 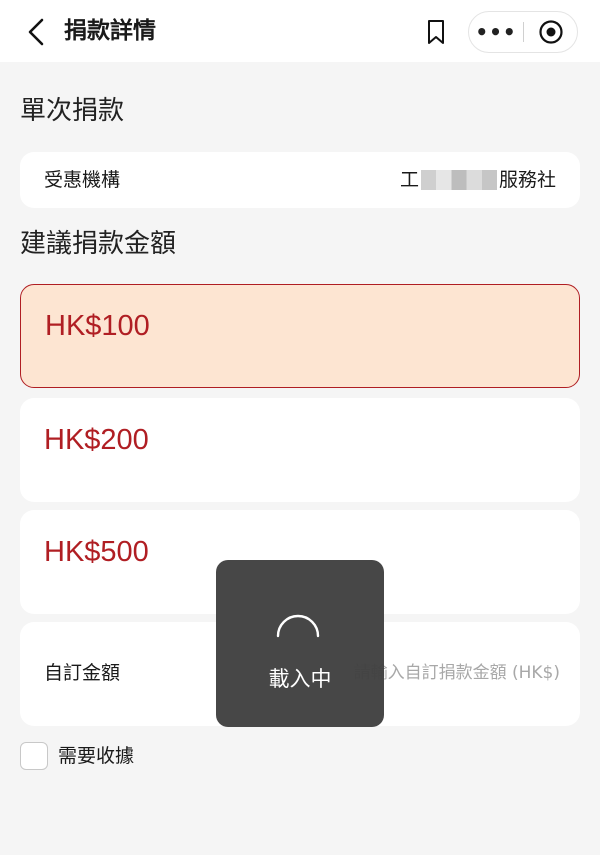 I want to click on close-mini-program-button, so click(x=551, y=32).